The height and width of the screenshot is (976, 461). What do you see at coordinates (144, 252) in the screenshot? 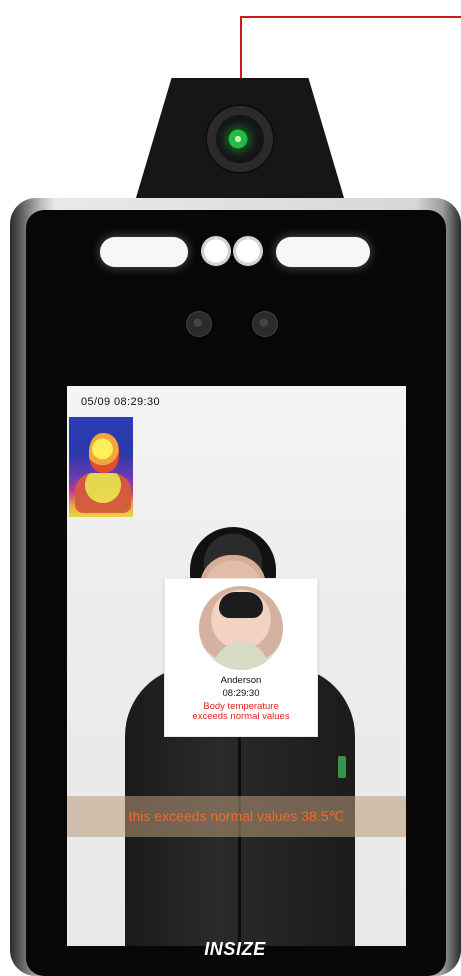
I see `fill-light-left` at bounding box center [144, 252].